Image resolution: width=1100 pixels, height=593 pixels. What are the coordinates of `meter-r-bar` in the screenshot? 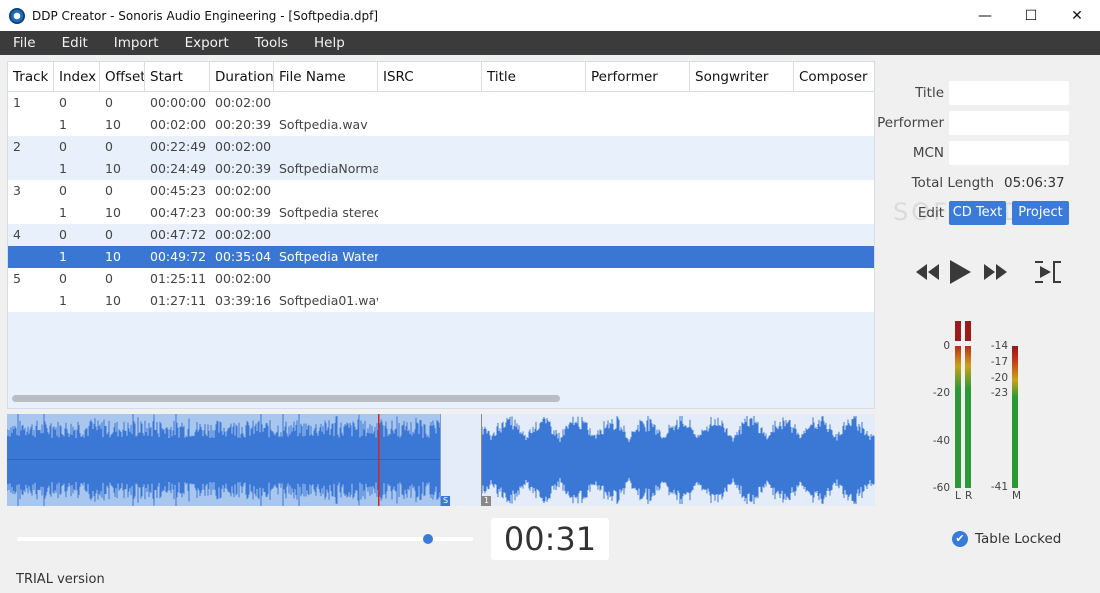 It's located at (968, 417).